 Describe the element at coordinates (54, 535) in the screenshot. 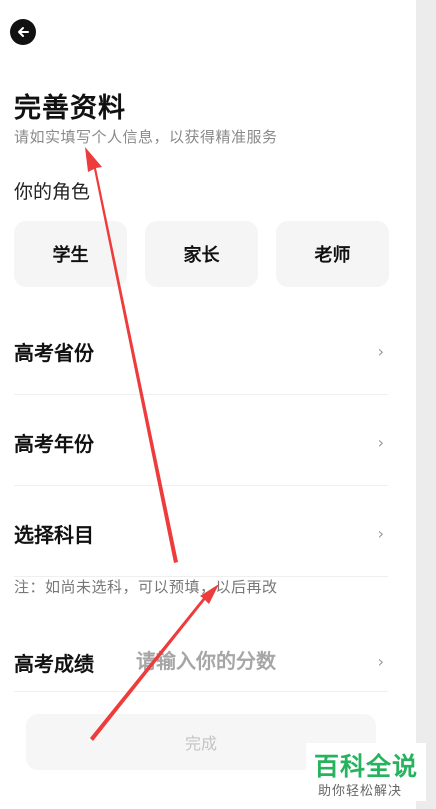

I see `select-subjects-label: 选择科目` at that location.